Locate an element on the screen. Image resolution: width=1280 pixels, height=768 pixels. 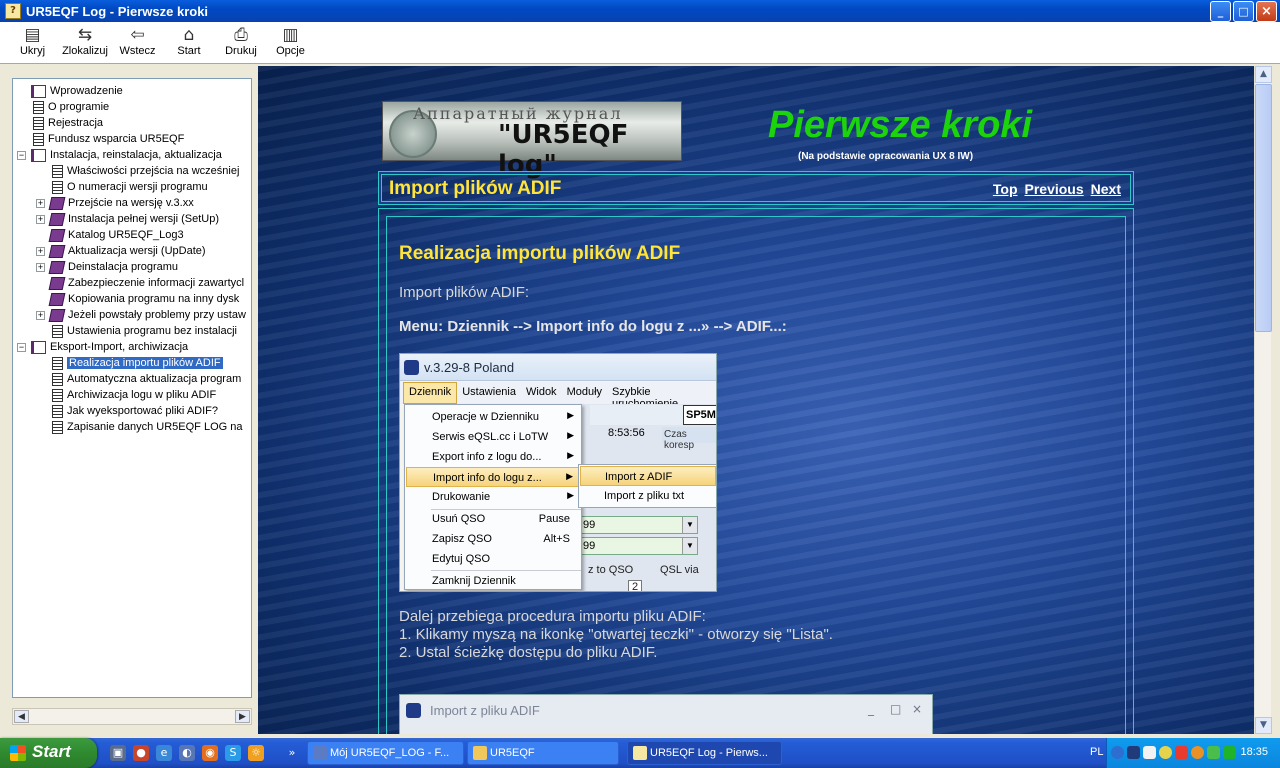
locate-button: ⇆ Zlokalizuj is located at coordinates (85, 42).